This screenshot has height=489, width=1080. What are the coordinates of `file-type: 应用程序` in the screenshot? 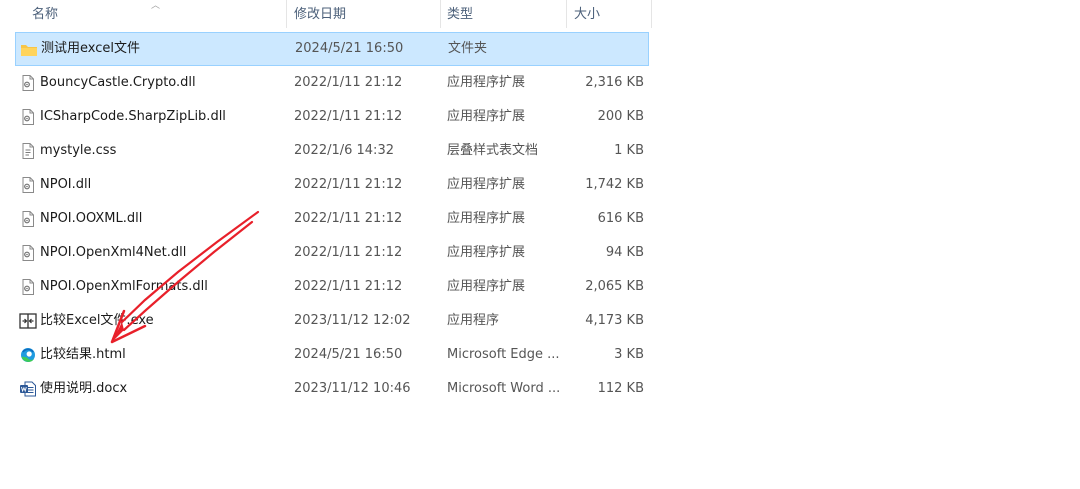 It's located at (473, 320).